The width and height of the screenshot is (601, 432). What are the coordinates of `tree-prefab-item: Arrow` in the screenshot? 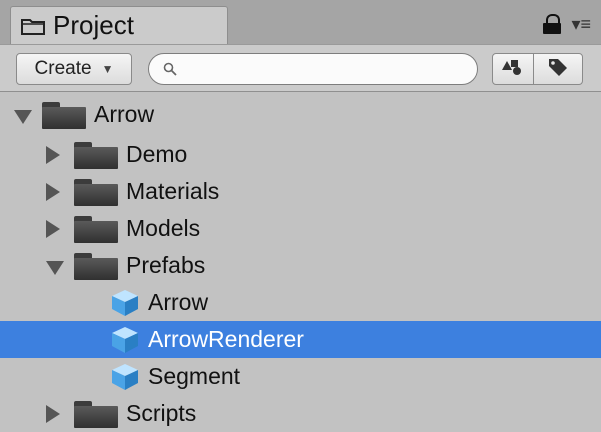 It's located at (300, 302).